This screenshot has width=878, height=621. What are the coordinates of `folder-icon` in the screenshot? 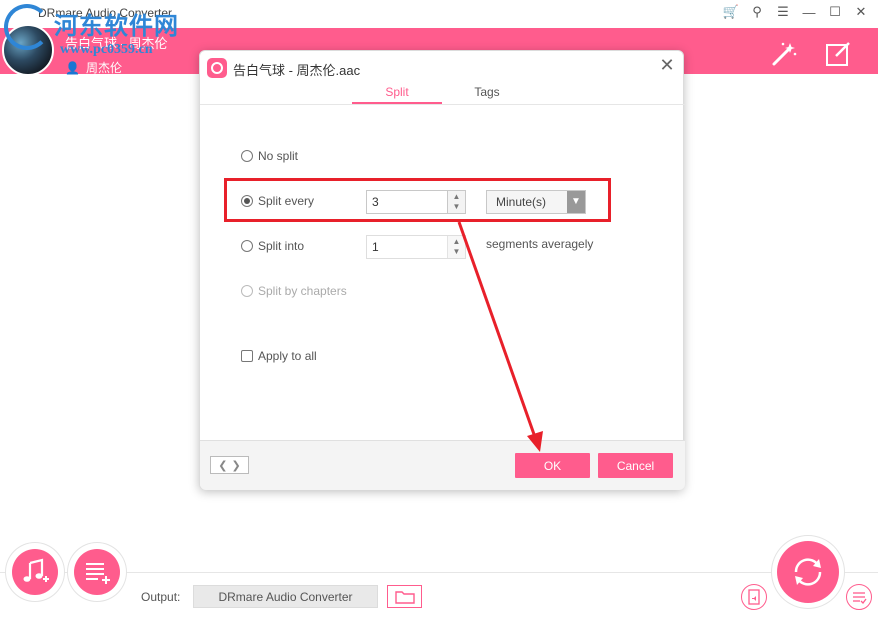 It's located at (404, 597).